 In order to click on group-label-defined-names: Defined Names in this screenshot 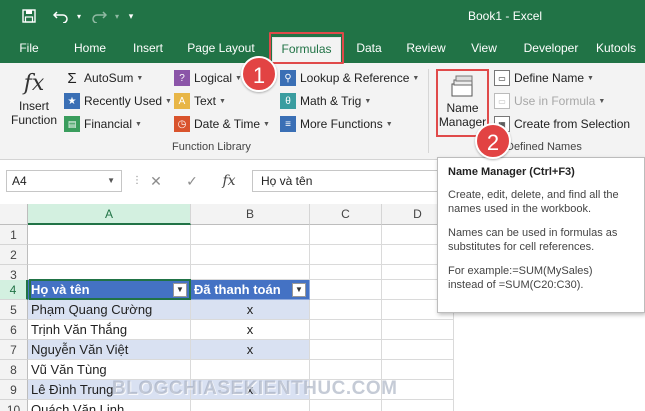, I will do `click(544, 147)`.